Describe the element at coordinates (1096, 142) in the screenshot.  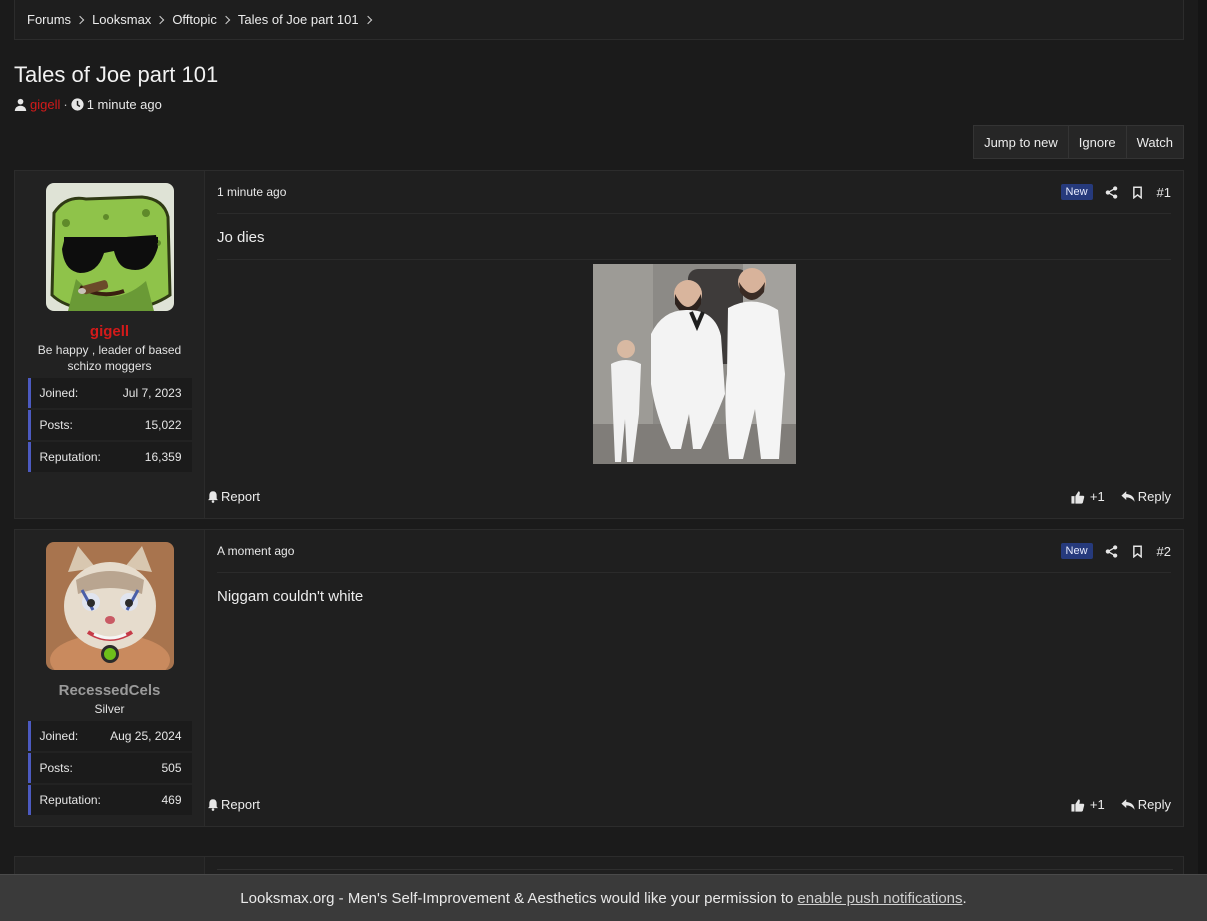
I see `ignore-button: Ignore` at that location.